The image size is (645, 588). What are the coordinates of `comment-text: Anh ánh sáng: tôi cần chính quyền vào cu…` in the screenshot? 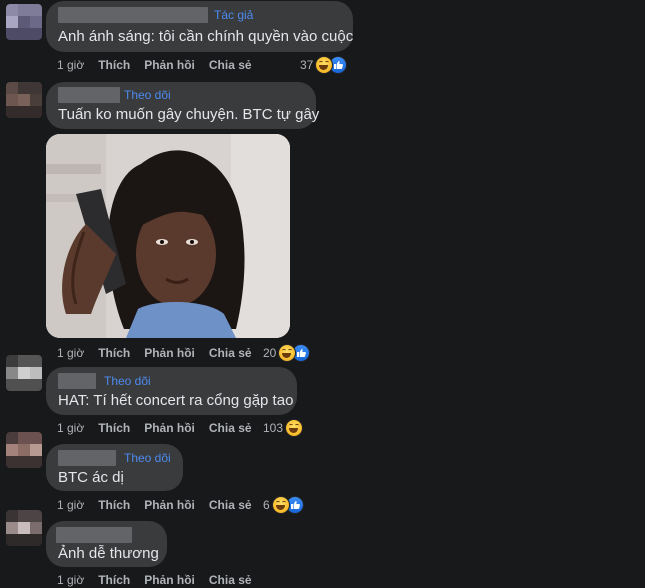 It's located at (206, 36).